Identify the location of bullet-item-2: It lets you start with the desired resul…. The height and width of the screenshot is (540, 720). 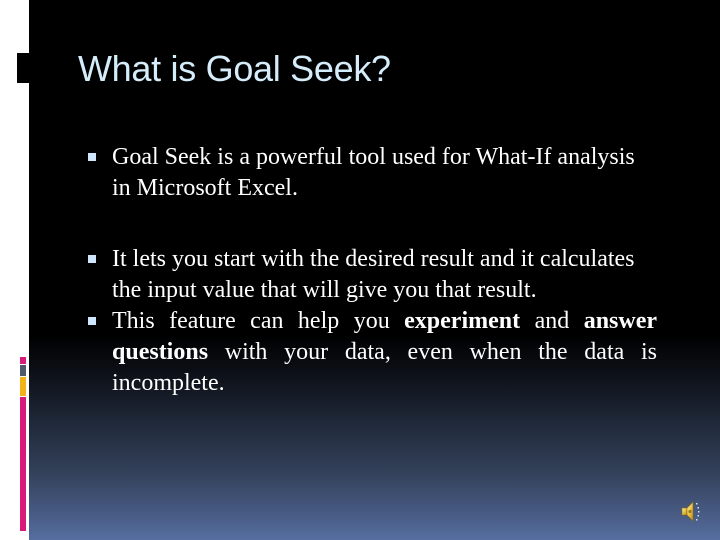
(372, 275).